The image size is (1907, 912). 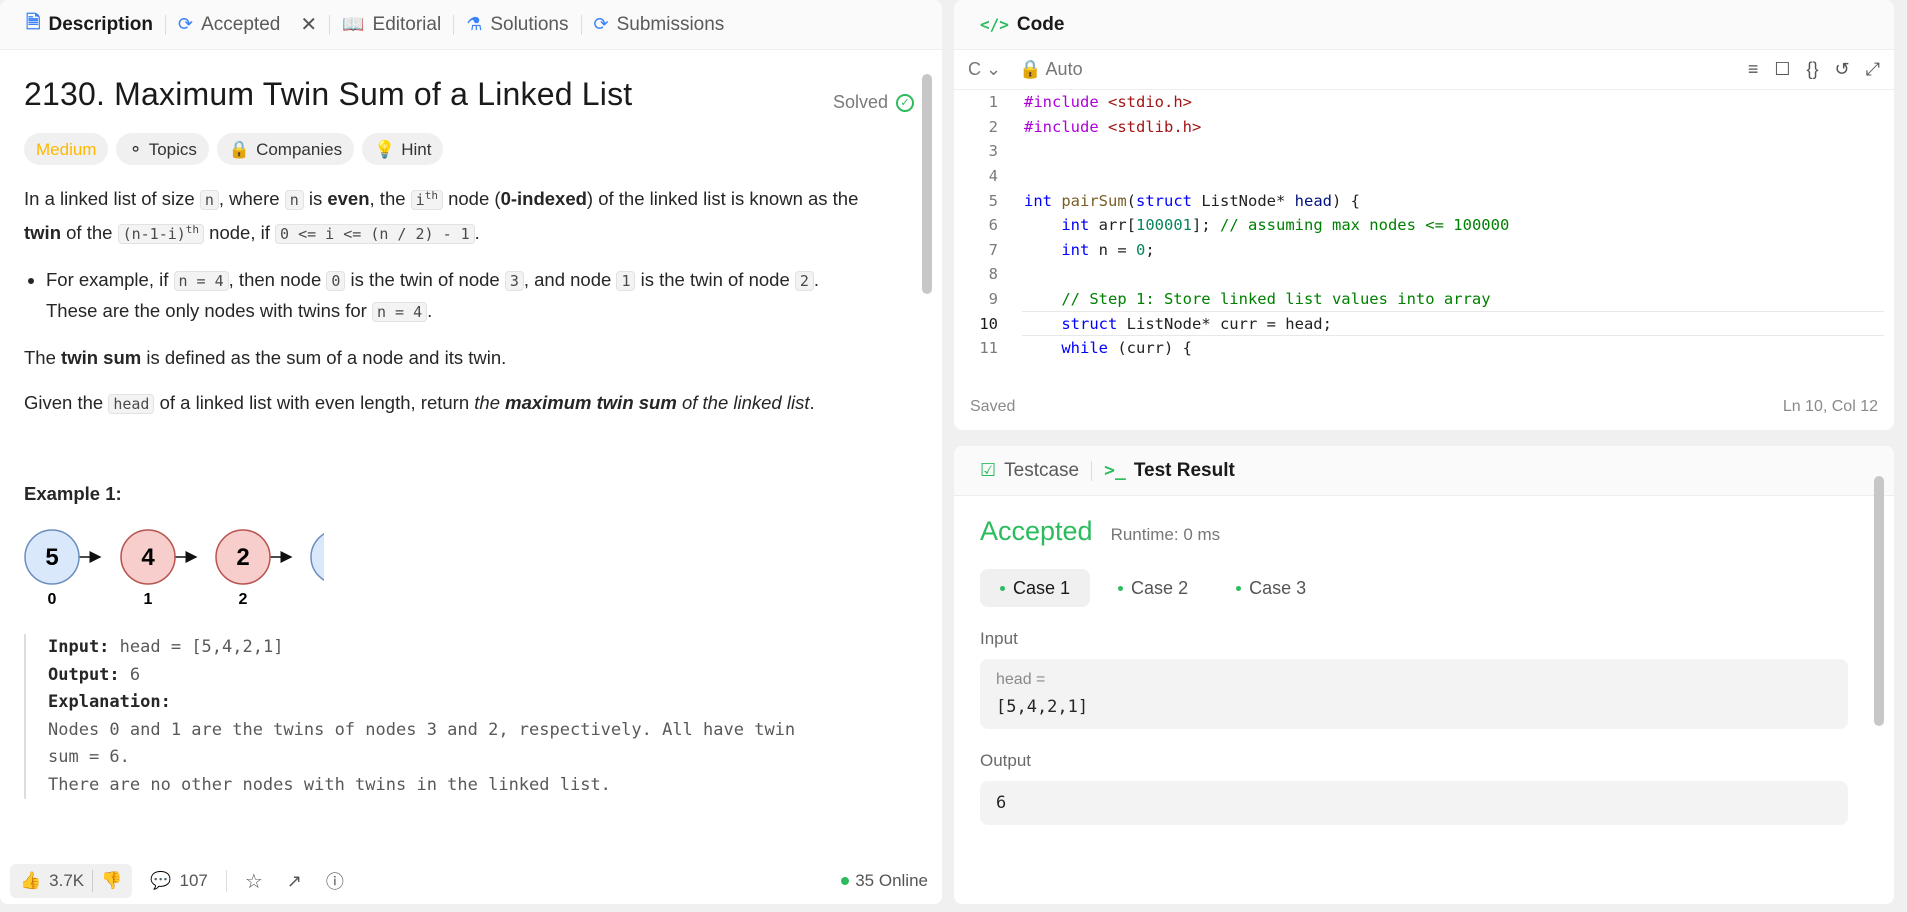 What do you see at coordinates (308, 24) in the screenshot?
I see `close-tab-icon: ✕` at bounding box center [308, 24].